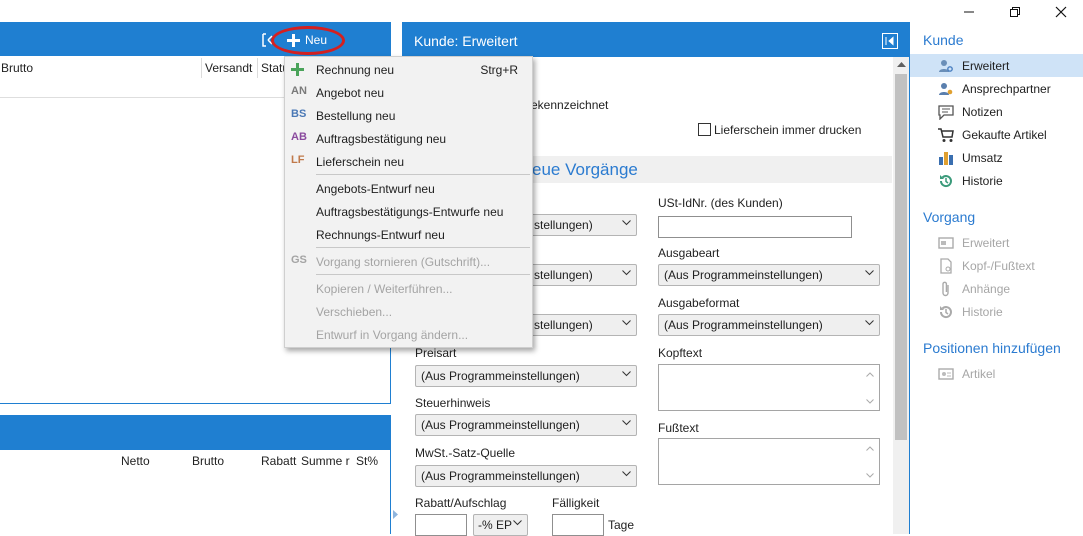  Describe the element at coordinates (720, 203) in the screenshot. I see `ust-label: USt-IdNr. (des Kunden)` at that location.